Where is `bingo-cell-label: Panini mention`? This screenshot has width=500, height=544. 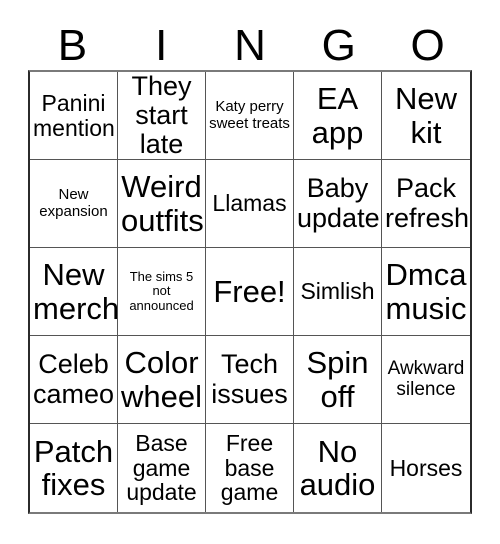 bingo-cell-label: Panini mention is located at coordinates (74, 115).